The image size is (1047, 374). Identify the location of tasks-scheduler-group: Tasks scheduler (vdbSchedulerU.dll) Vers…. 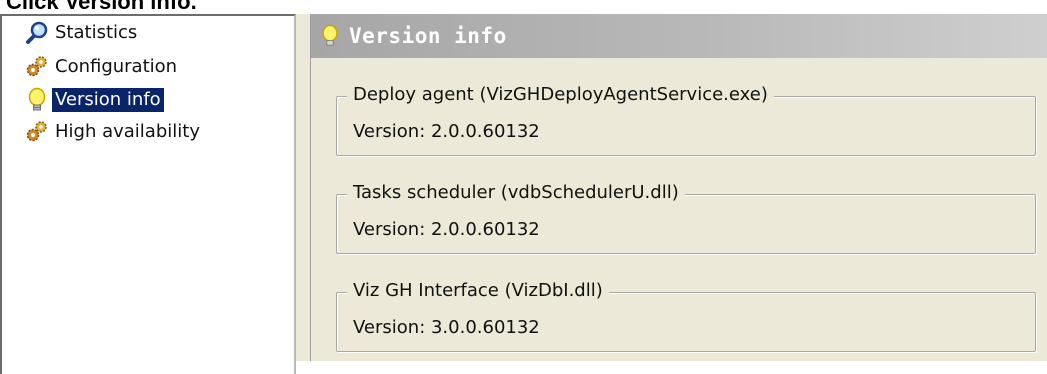
(686, 217).